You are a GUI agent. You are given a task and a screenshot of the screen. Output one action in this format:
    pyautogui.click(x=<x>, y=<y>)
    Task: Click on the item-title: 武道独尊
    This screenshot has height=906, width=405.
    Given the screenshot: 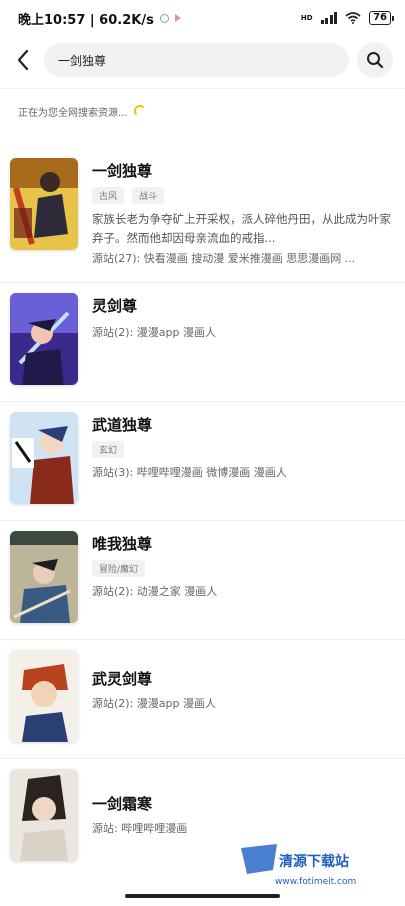 What is the action you would take?
    pyautogui.click(x=122, y=425)
    